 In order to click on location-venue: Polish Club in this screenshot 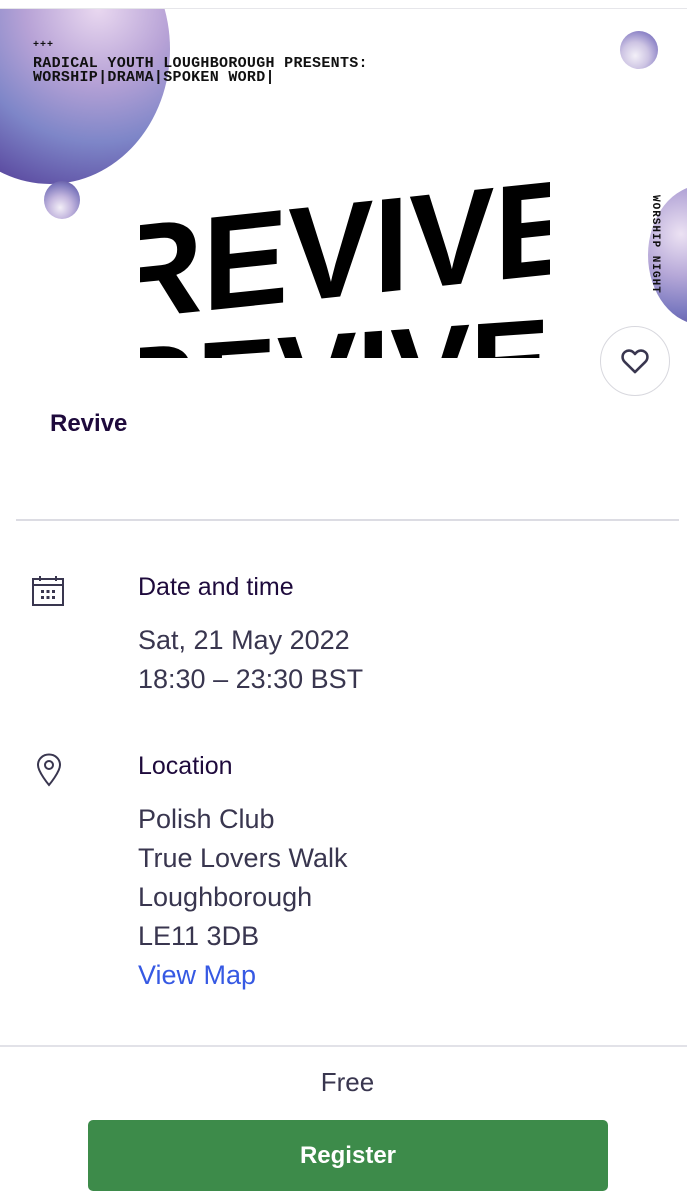, I will do `click(206, 819)`.